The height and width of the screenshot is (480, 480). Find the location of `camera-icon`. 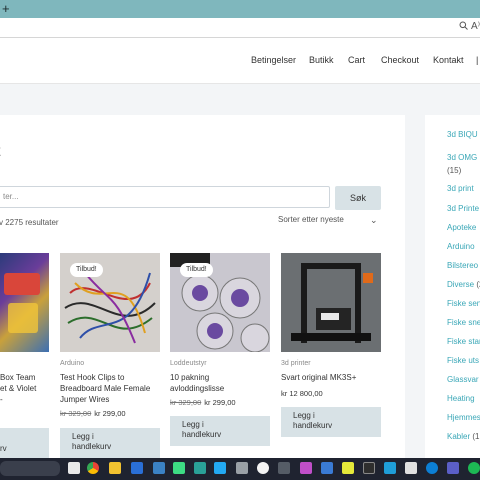

camera-icon is located at coordinates (200, 468).